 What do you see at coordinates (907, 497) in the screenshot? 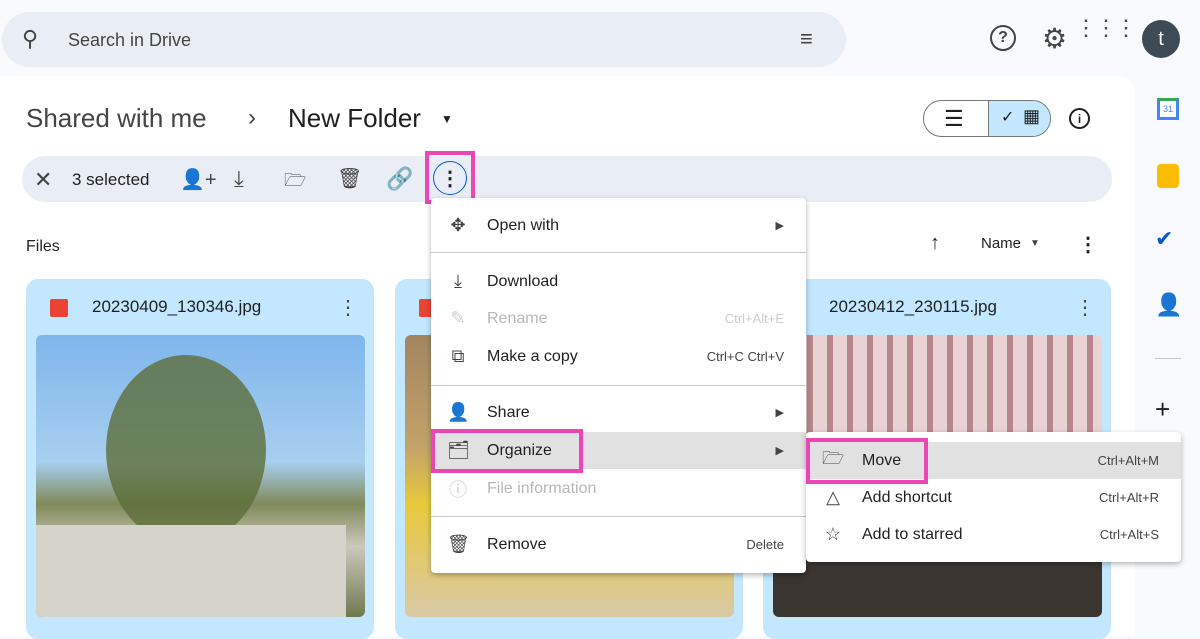
I see `menu-label: Add shortcut` at bounding box center [907, 497].